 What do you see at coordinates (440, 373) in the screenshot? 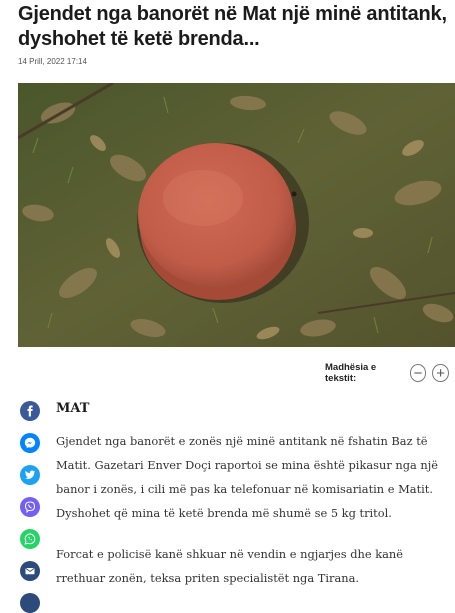
I see `increase-font-button: +` at bounding box center [440, 373].